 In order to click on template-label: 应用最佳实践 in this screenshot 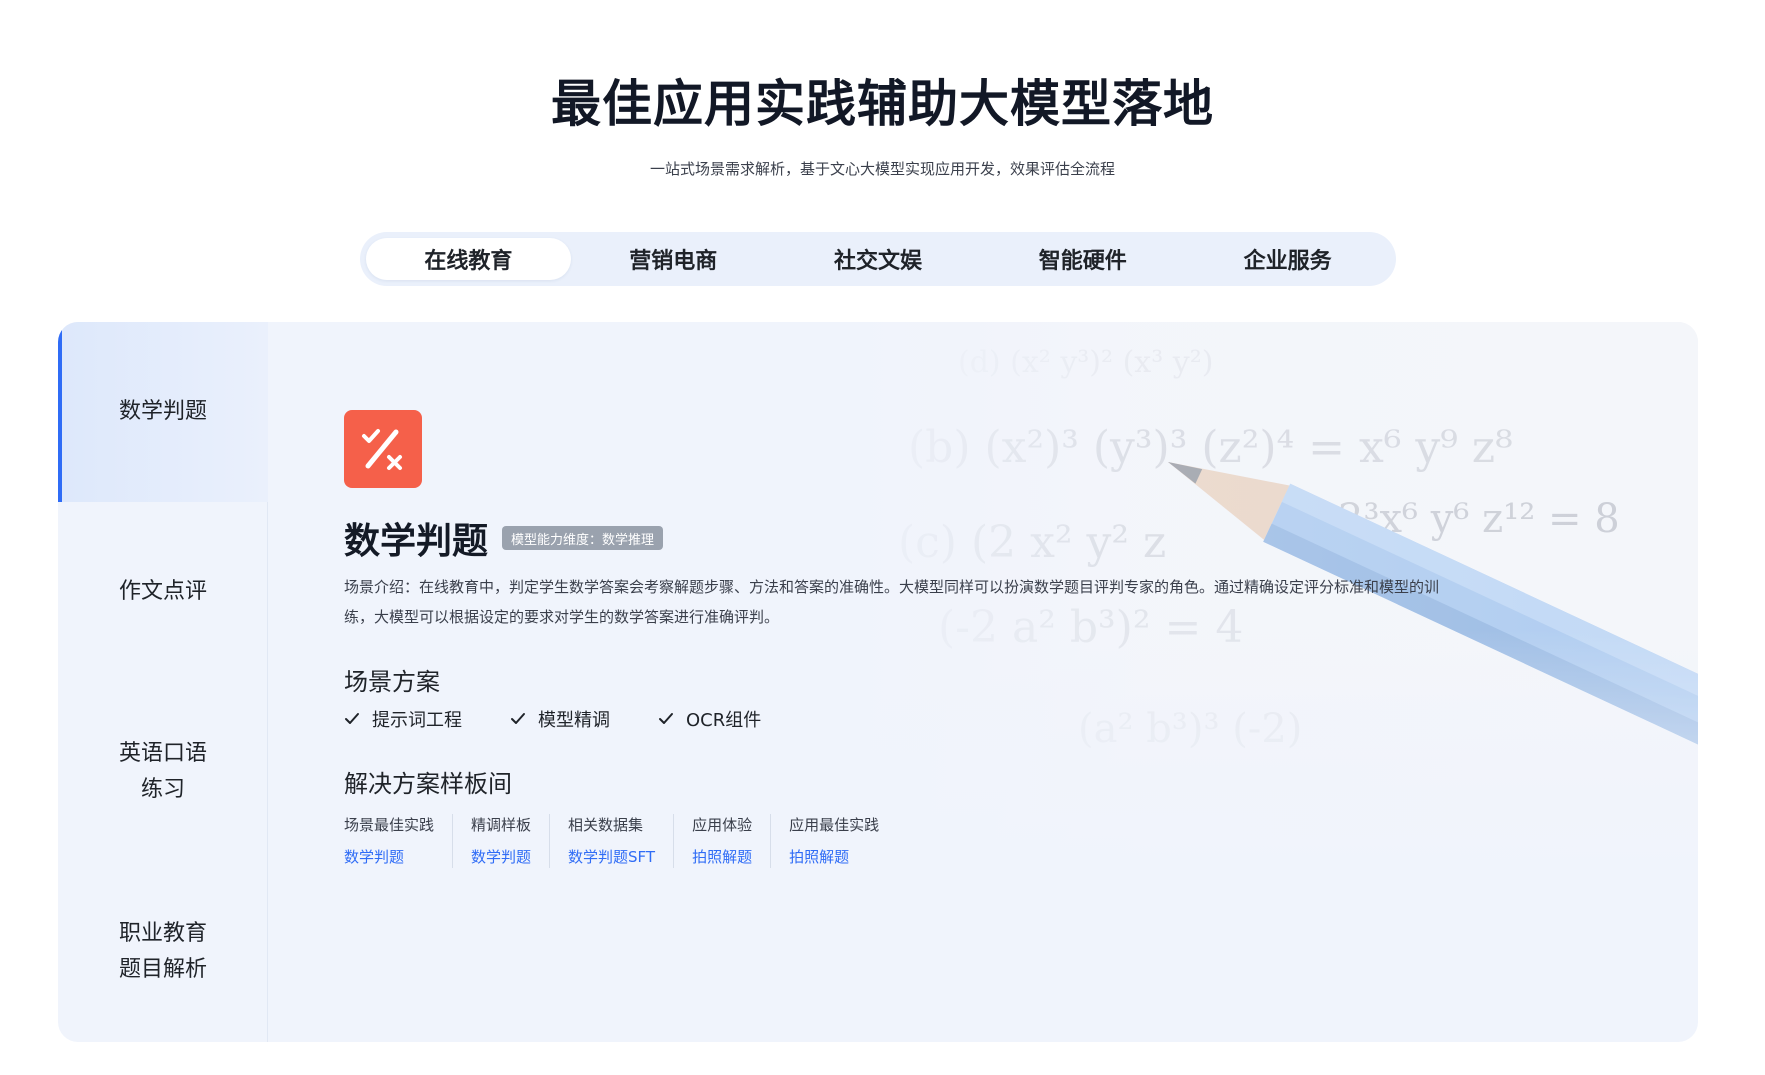, I will do `click(834, 825)`.